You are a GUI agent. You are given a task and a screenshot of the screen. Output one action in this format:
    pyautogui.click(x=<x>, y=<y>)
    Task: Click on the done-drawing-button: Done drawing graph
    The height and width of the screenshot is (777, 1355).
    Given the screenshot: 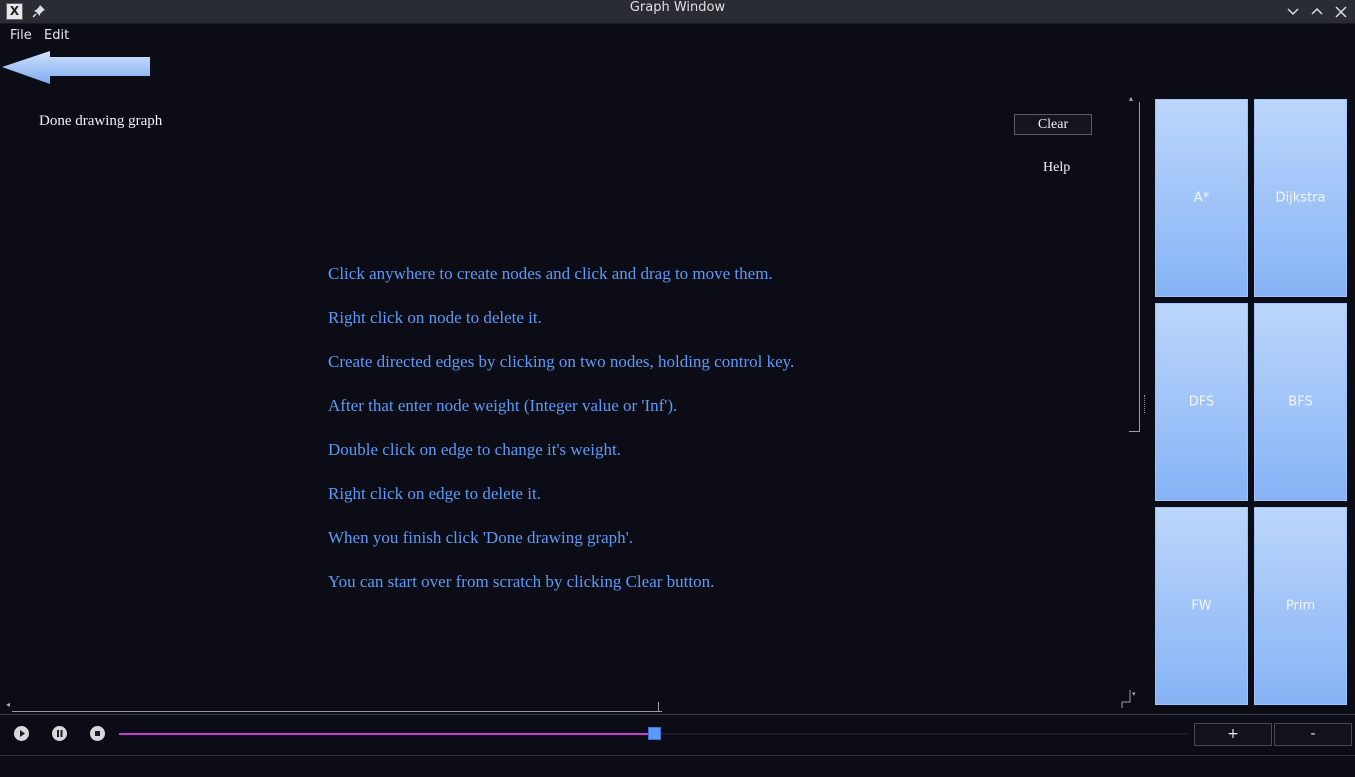 What is the action you would take?
    pyautogui.click(x=100, y=121)
    